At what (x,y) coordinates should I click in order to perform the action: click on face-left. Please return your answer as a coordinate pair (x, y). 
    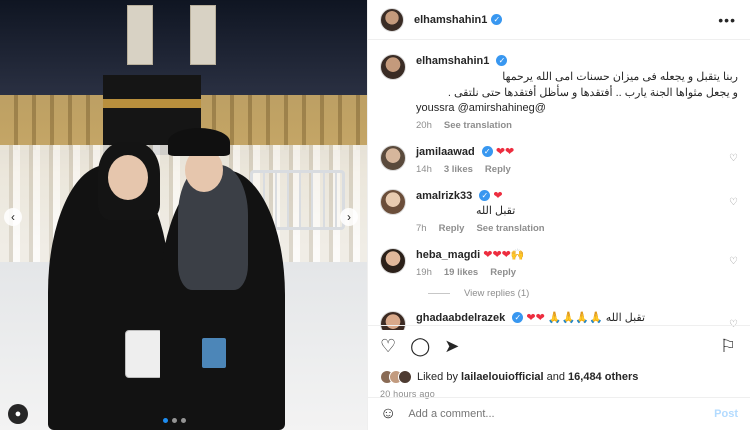
    Looking at the image, I should click on (128, 177).